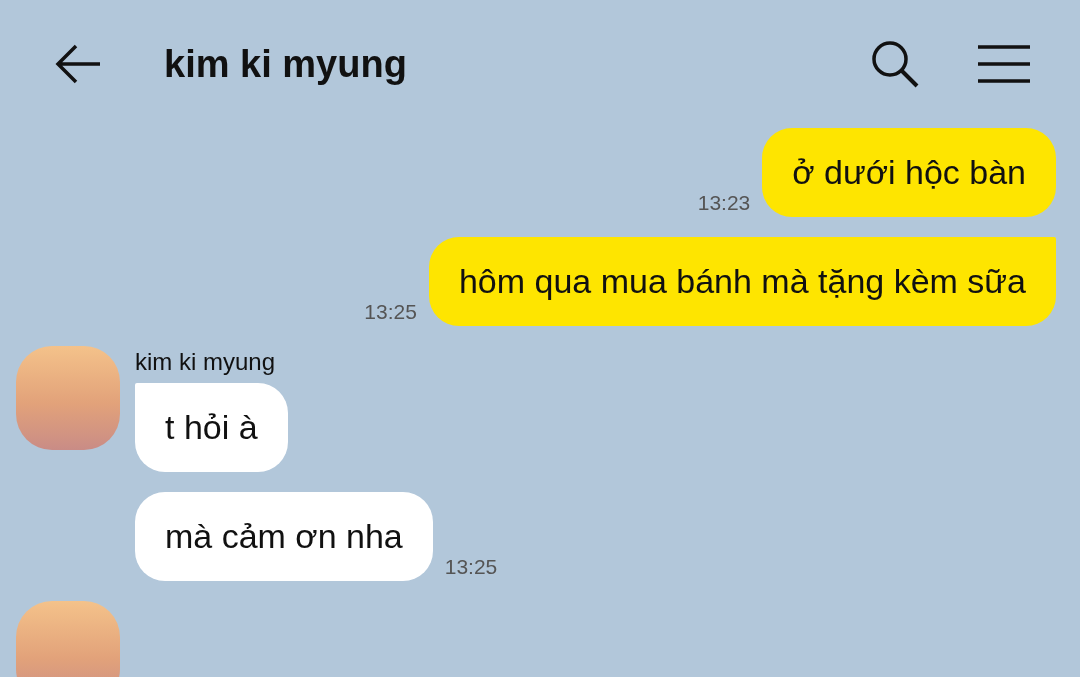  What do you see at coordinates (78, 64) in the screenshot?
I see `back-button` at bounding box center [78, 64].